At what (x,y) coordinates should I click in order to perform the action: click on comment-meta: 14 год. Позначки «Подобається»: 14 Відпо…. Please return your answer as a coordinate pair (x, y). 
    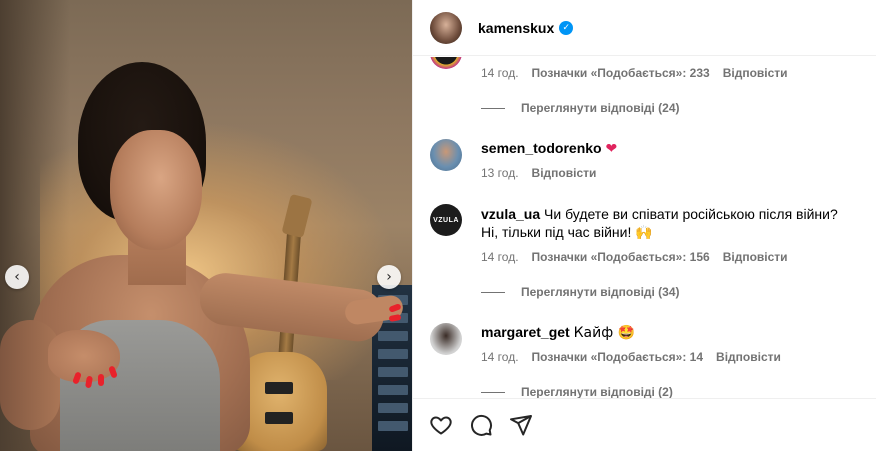
    Looking at the image, I should click on (631, 357).